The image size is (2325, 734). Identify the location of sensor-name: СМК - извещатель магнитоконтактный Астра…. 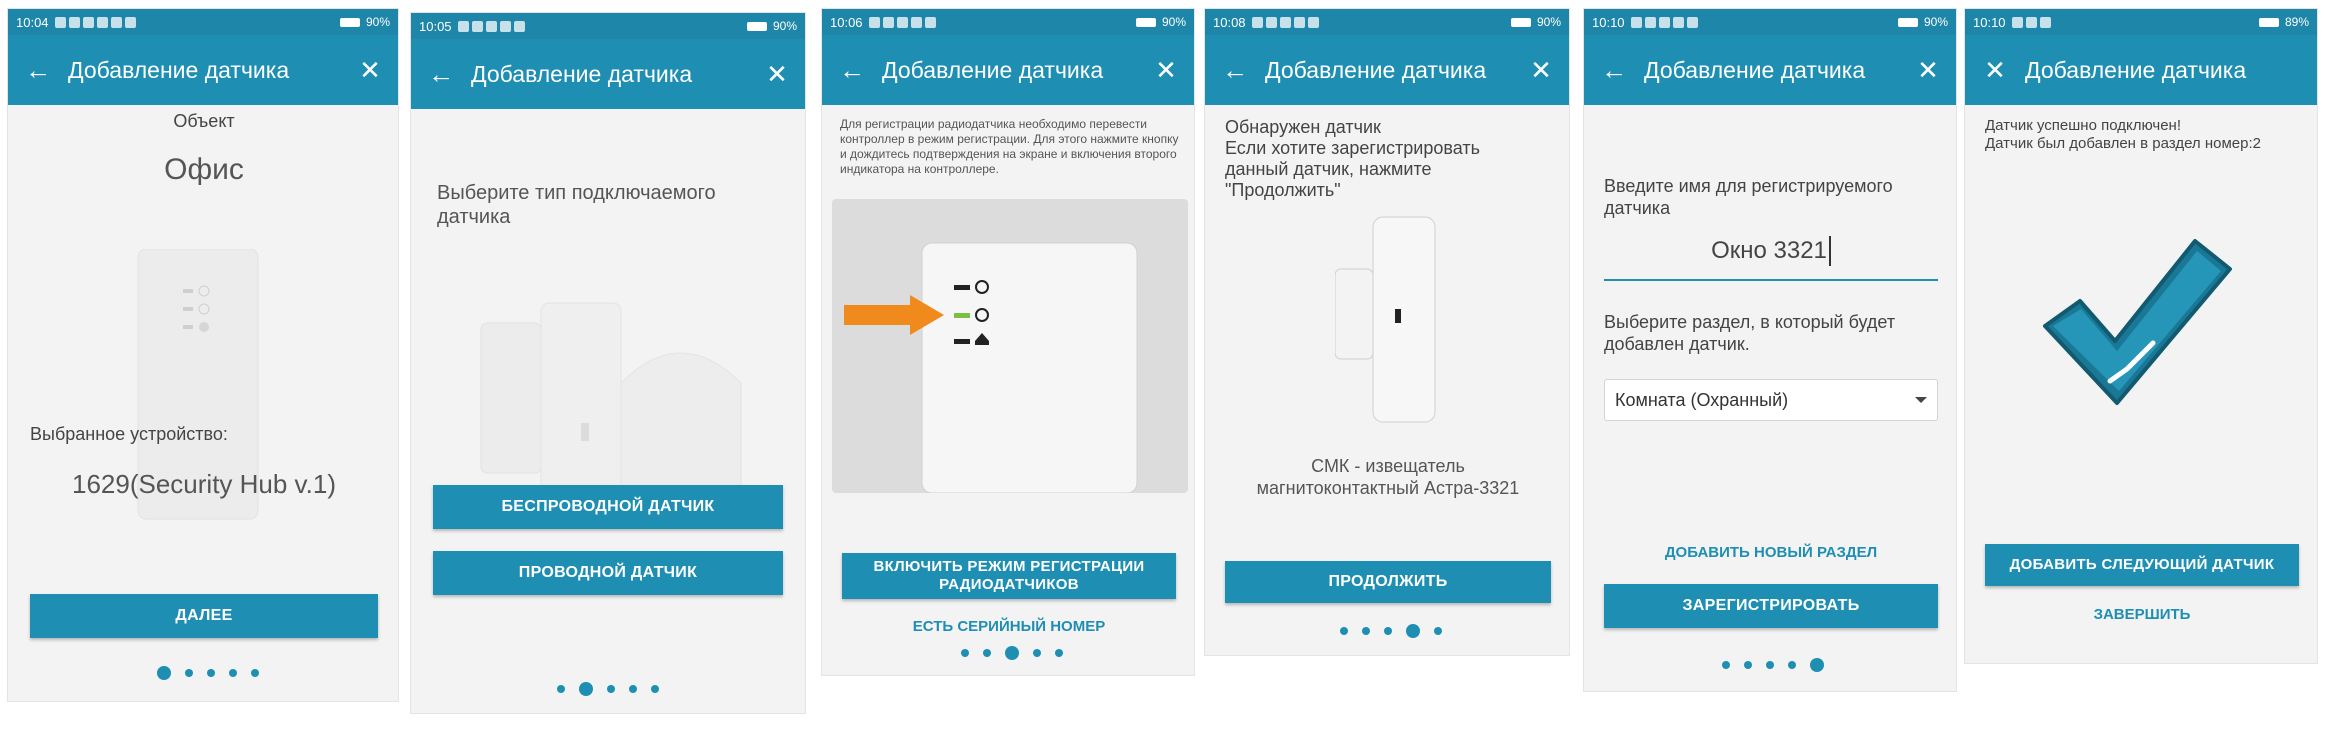
(1388, 477).